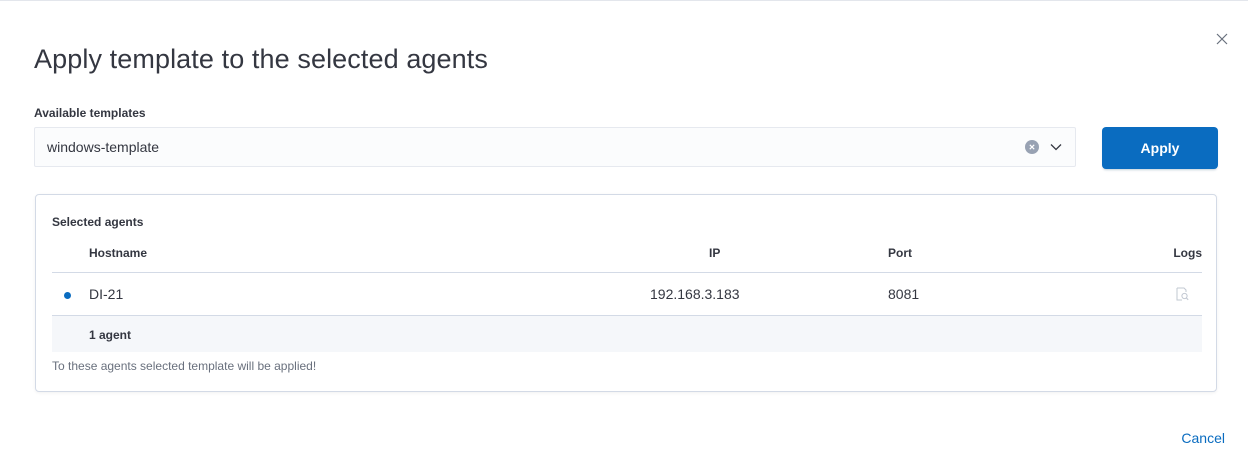  I want to click on template-combobox: windows-template, so click(555, 147).